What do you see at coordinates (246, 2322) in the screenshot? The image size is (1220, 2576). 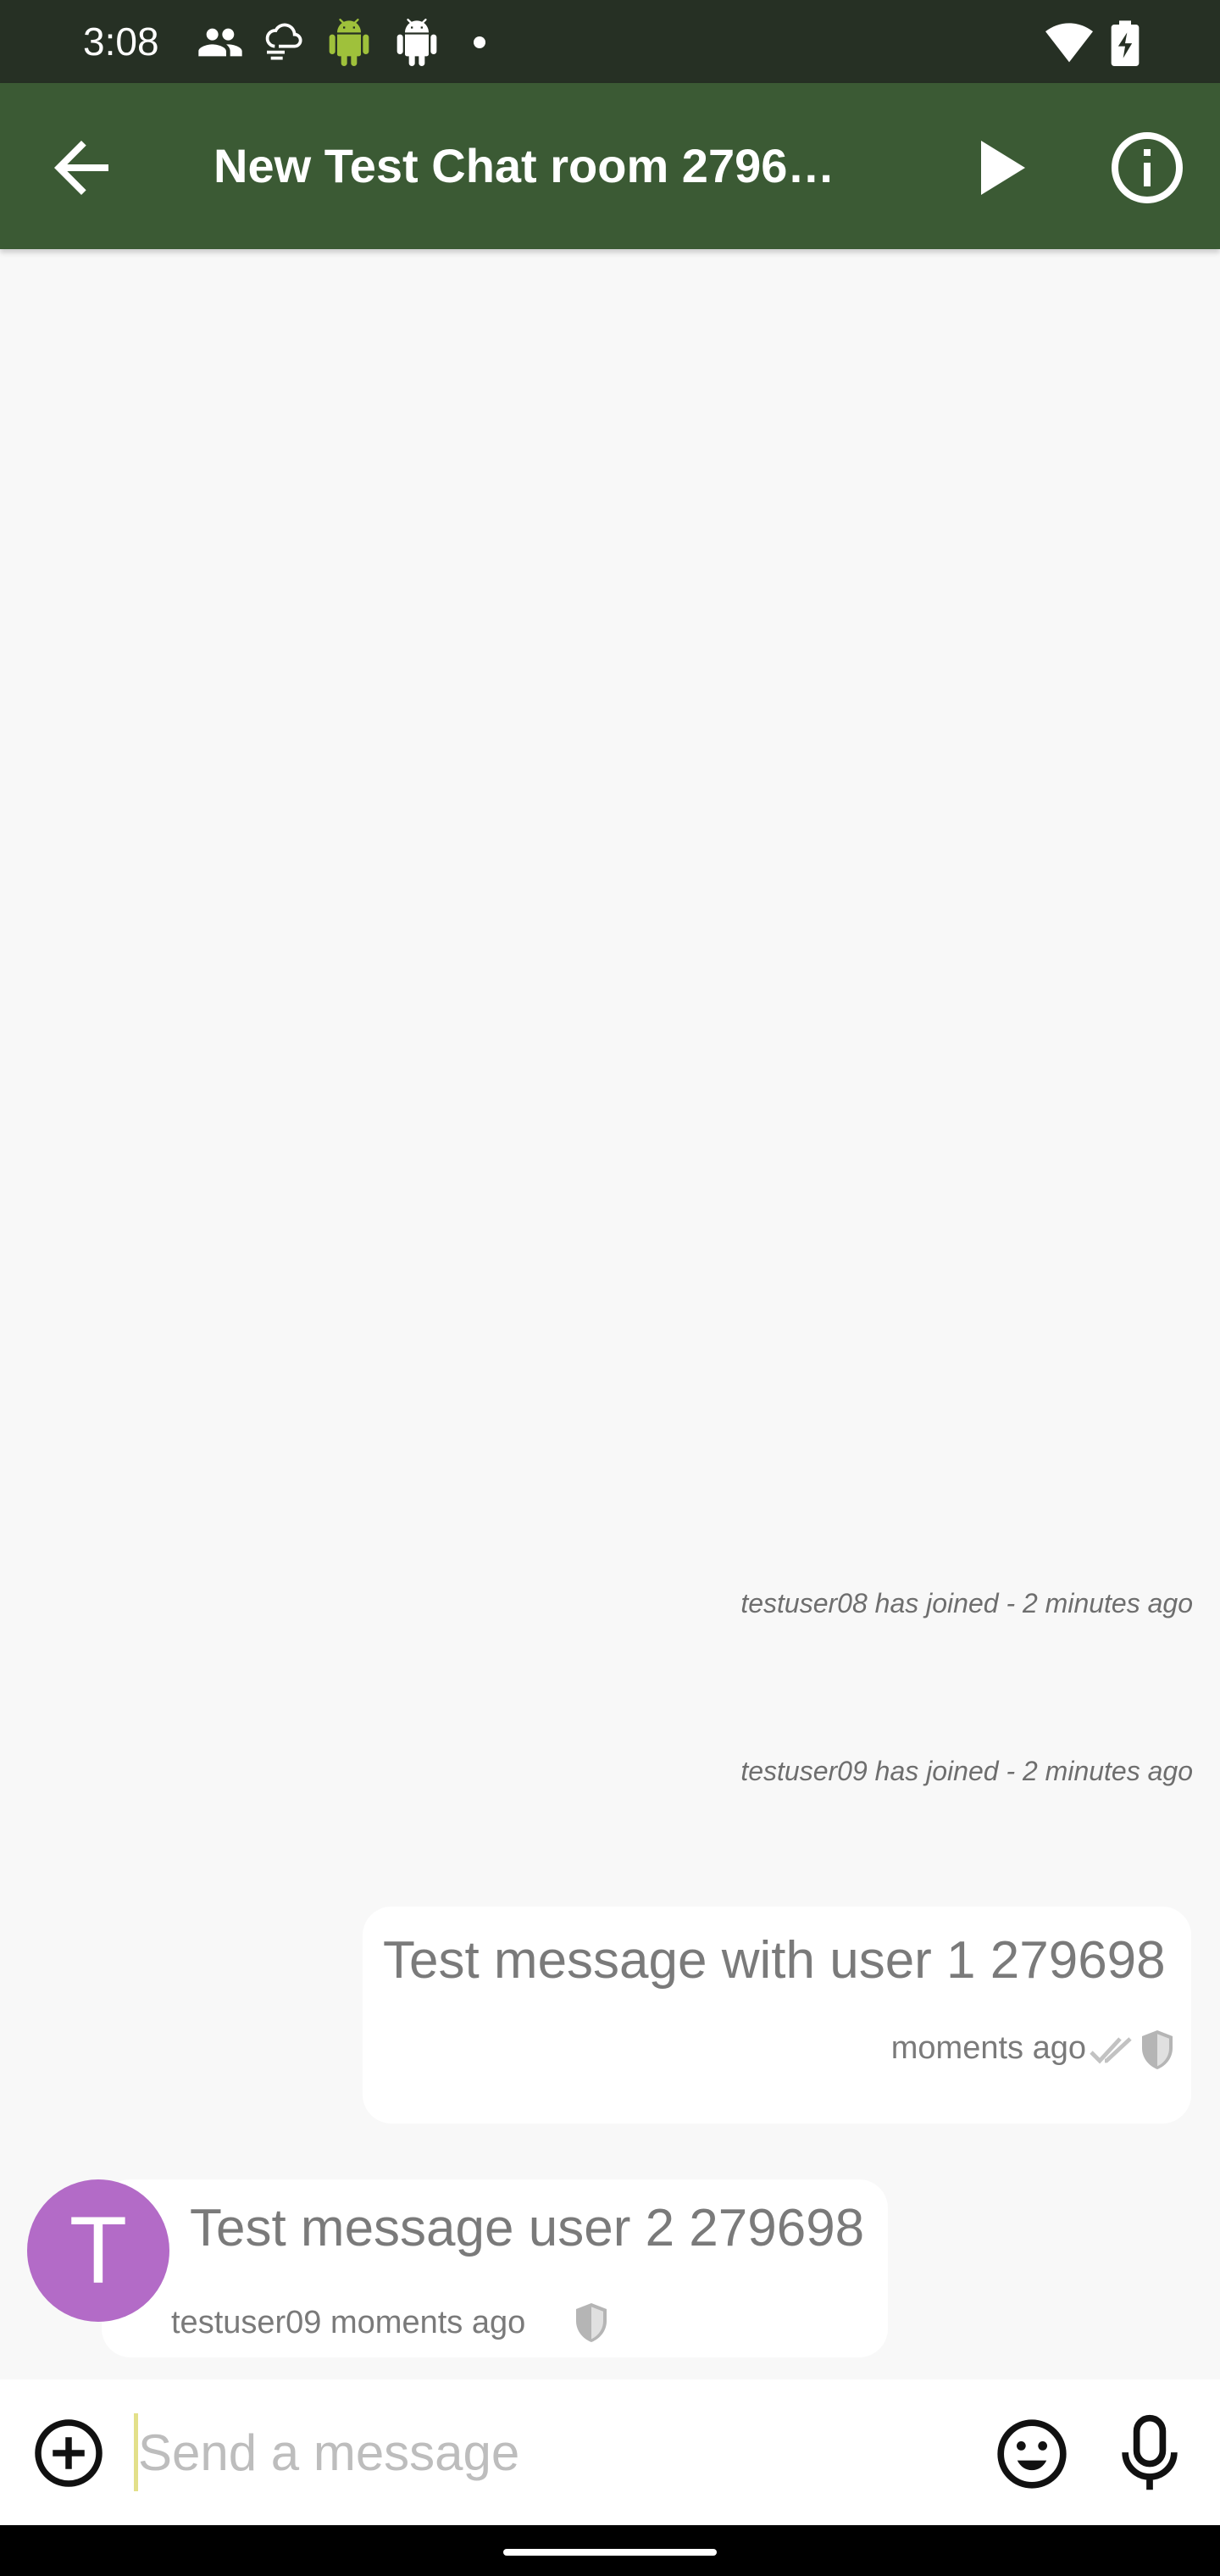 I see `sender-name: testuser09` at bounding box center [246, 2322].